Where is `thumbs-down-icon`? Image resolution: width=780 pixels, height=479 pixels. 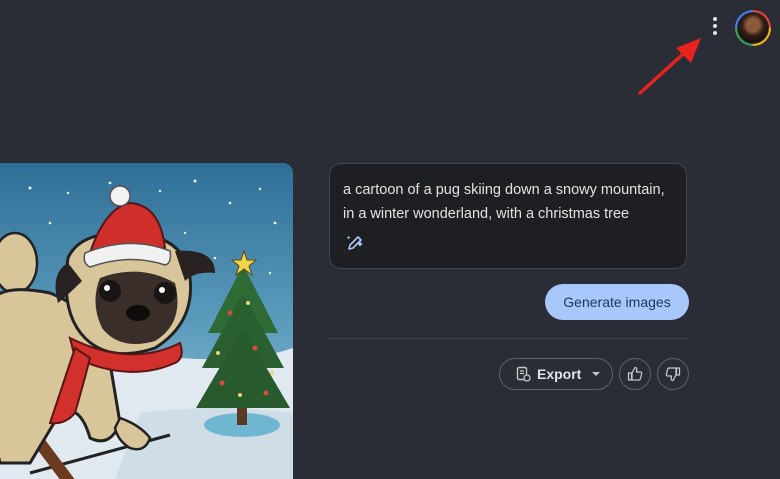
thumbs-down-icon is located at coordinates (673, 374).